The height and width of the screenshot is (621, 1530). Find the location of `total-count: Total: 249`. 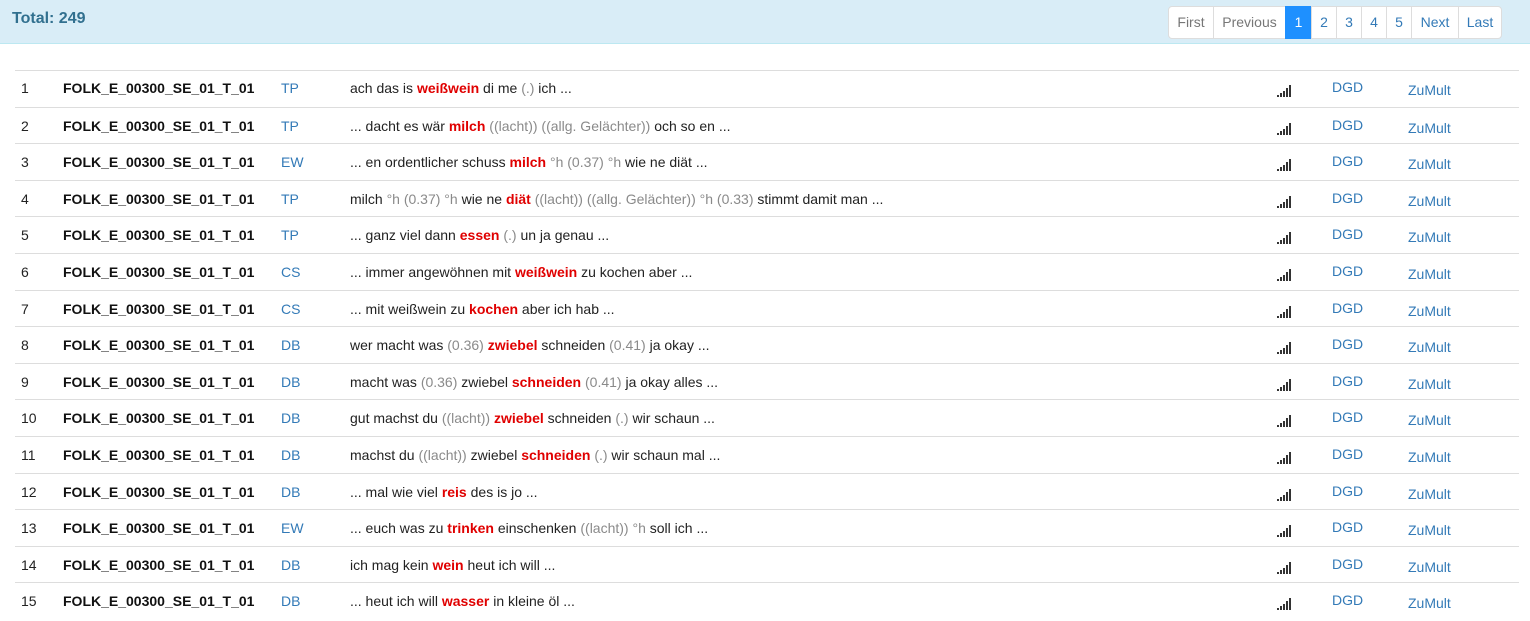

total-count: Total: 249 is located at coordinates (49, 18).